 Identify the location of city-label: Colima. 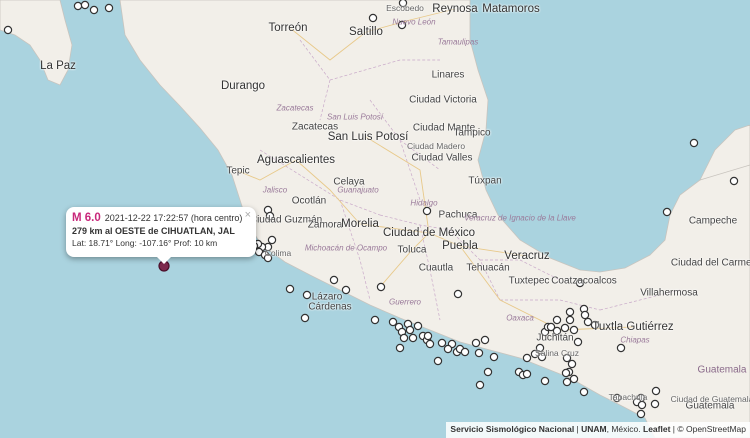
(278, 253).